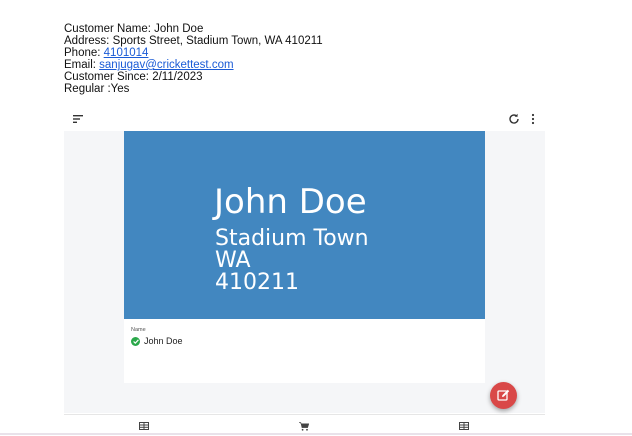 The image size is (632, 436). What do you see at coordinates (514, 119) in the screenshot?
I see `refresh-icon` at bounding box center [514, 119].